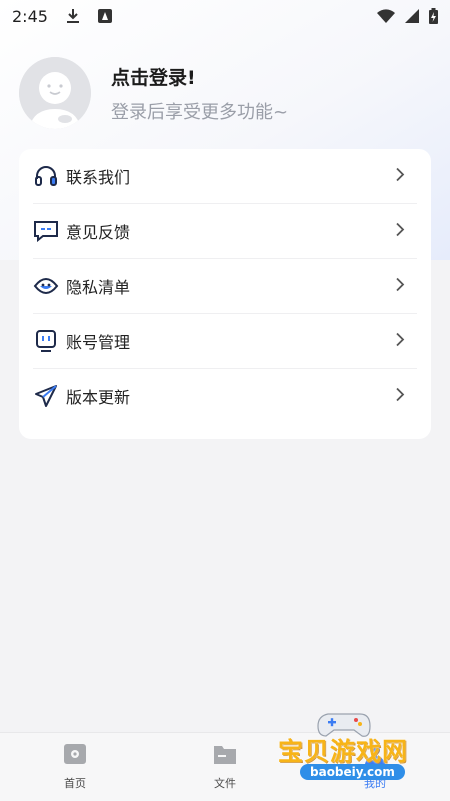 The image size is (450, 801). I want to click on signal-icon, so click(412, 16).